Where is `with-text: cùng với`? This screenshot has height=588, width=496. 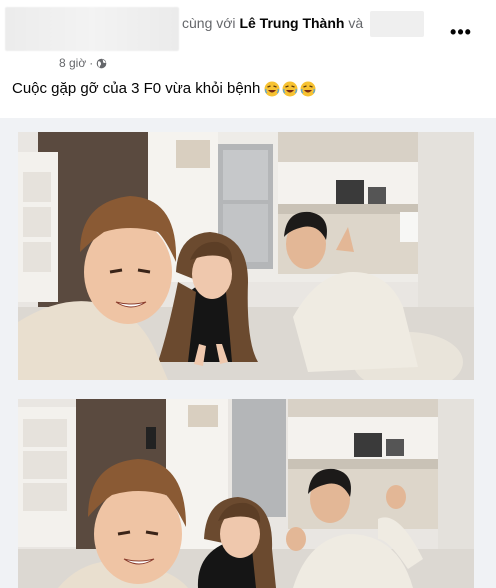 with-text: cùng với is located at coordinates (209, 23).